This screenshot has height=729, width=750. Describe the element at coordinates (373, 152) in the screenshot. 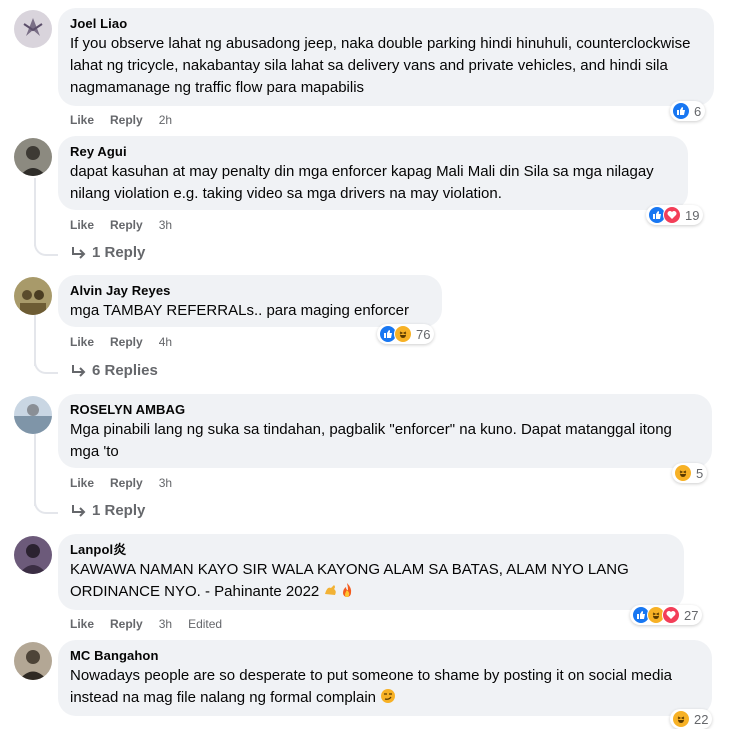

I see `comment-author: Rey Agui` at that location.